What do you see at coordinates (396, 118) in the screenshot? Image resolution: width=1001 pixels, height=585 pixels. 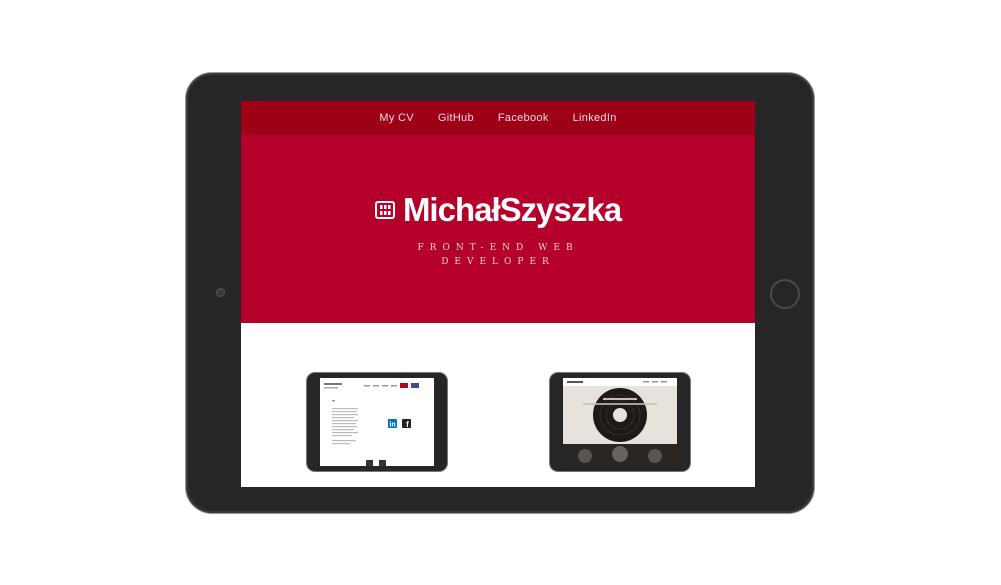 I see `nav-link-my-cv: My CV` at bounding box center [396, 118].